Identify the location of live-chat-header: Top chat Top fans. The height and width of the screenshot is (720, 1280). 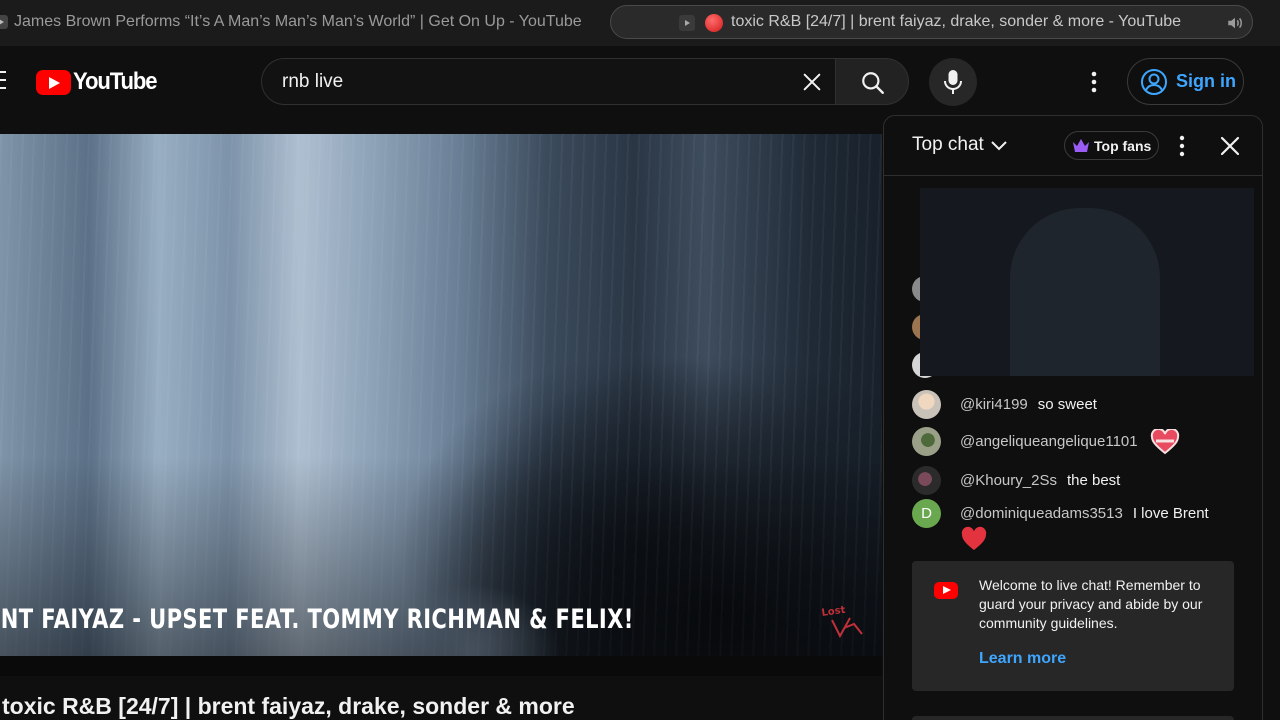
(1073, 146).